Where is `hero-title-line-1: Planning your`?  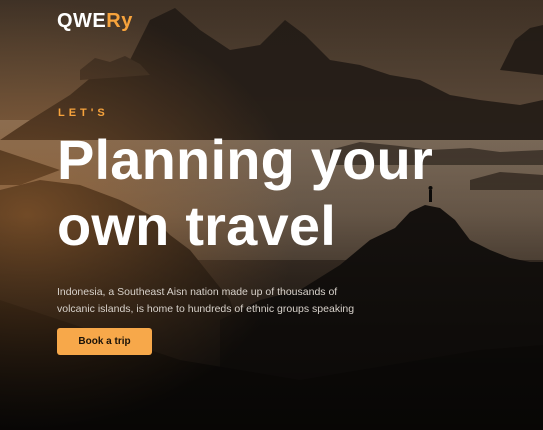 hero-title-line-1: Planning your is located at coordinates (245, 159).